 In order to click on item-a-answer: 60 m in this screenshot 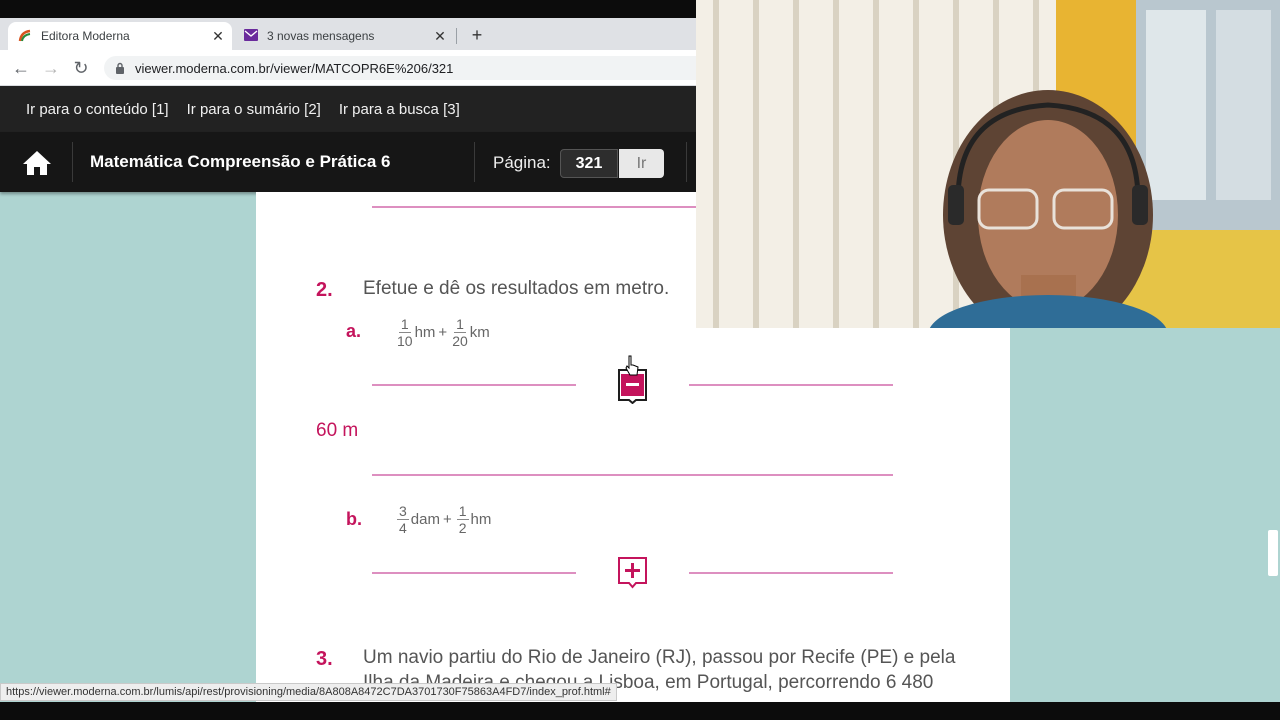, I will do `click(337, 430)`.